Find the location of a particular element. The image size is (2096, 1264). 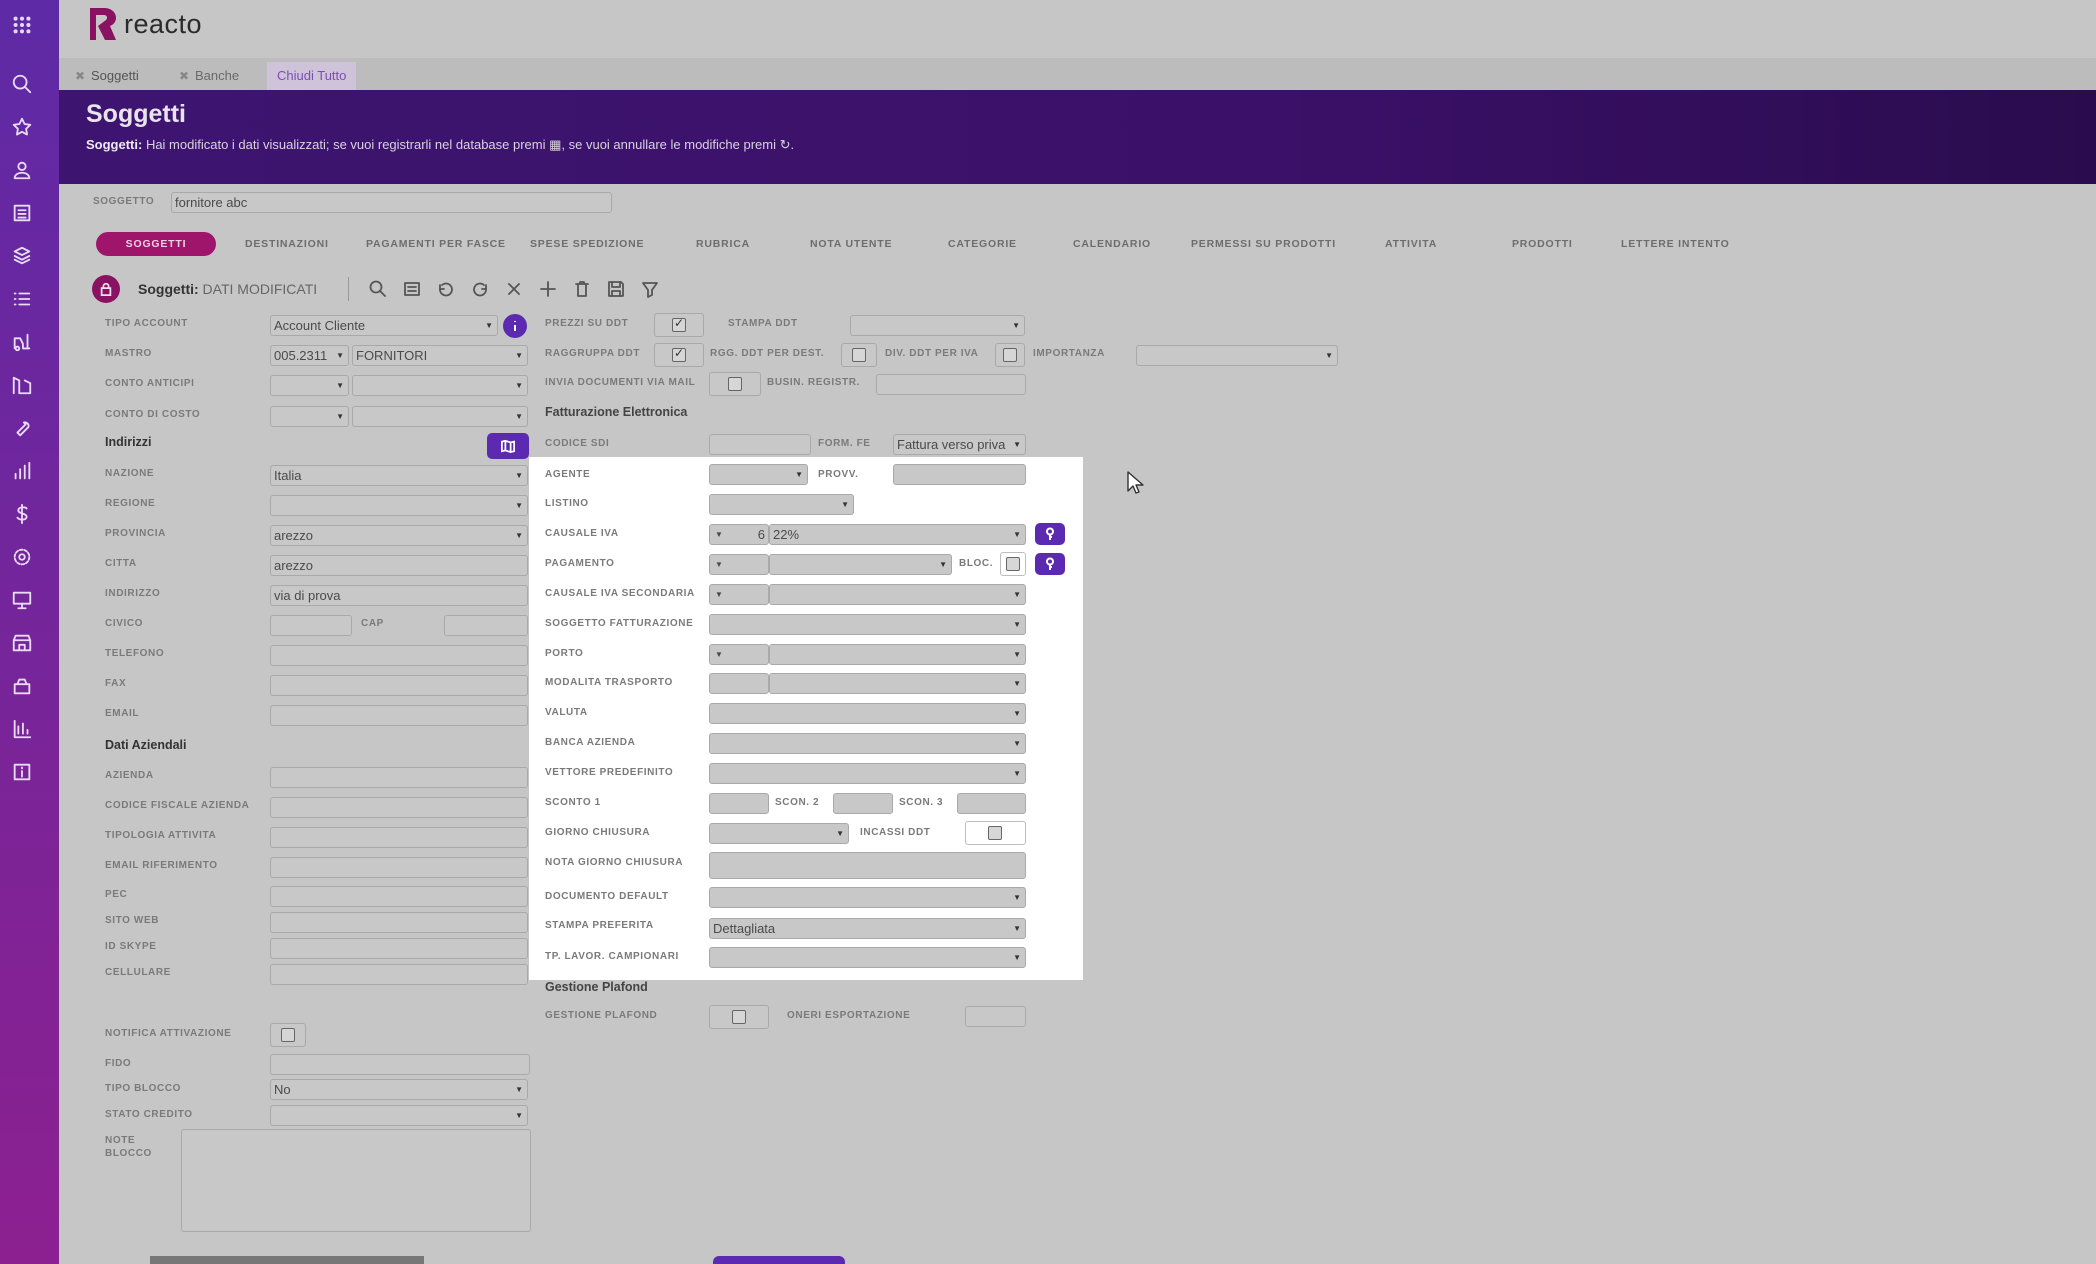

redo-icon is located at coordinates (480, 289).